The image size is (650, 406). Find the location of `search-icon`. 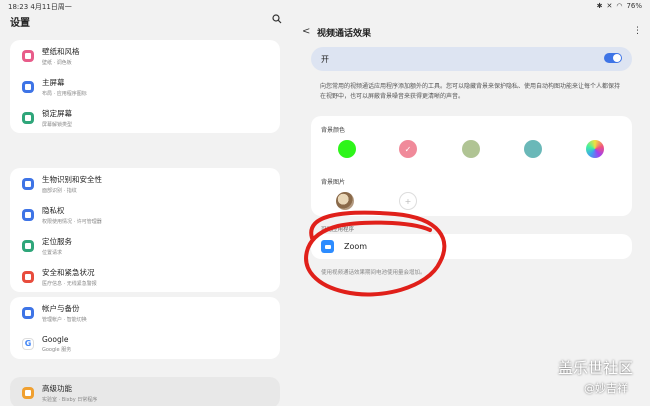

search-icon is located at coordinates (277, 19).